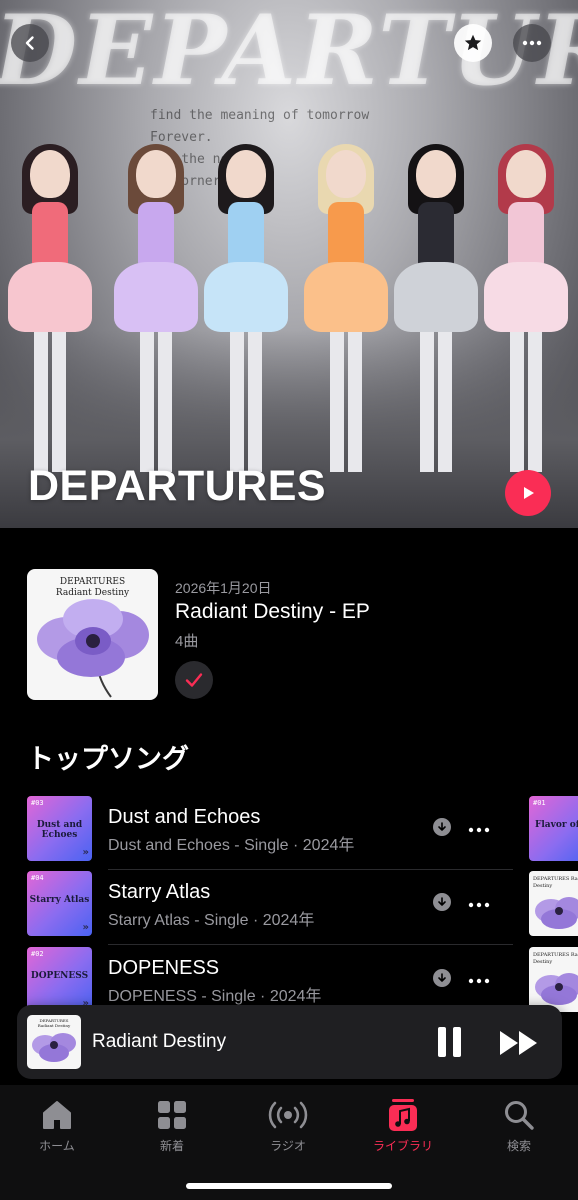  Describe the element at coordinates (518, 1146) in the screenshot. I see `tab-label: 検索` at that location.